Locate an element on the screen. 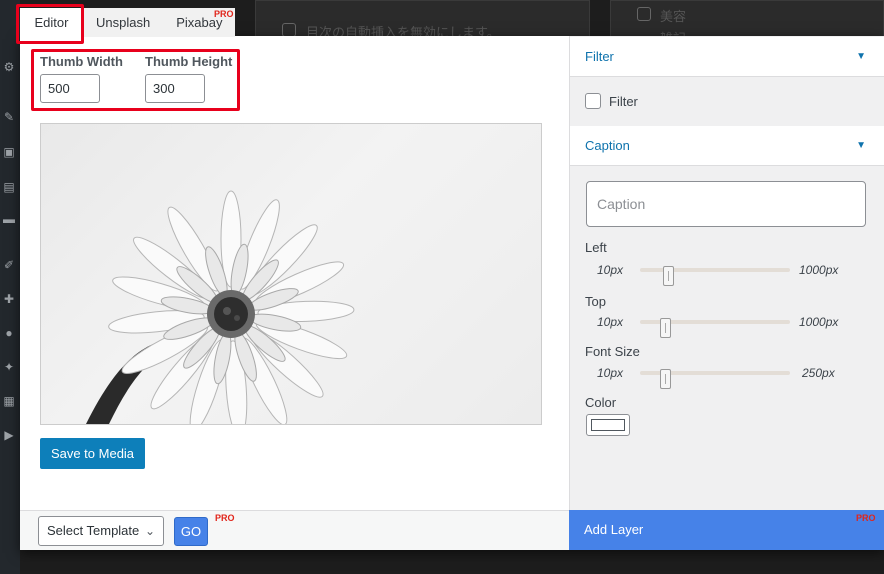 Image resolution: width=884 pixels, height=574 pixels. tab-editor: Editor is located at coordinates (51, 22).